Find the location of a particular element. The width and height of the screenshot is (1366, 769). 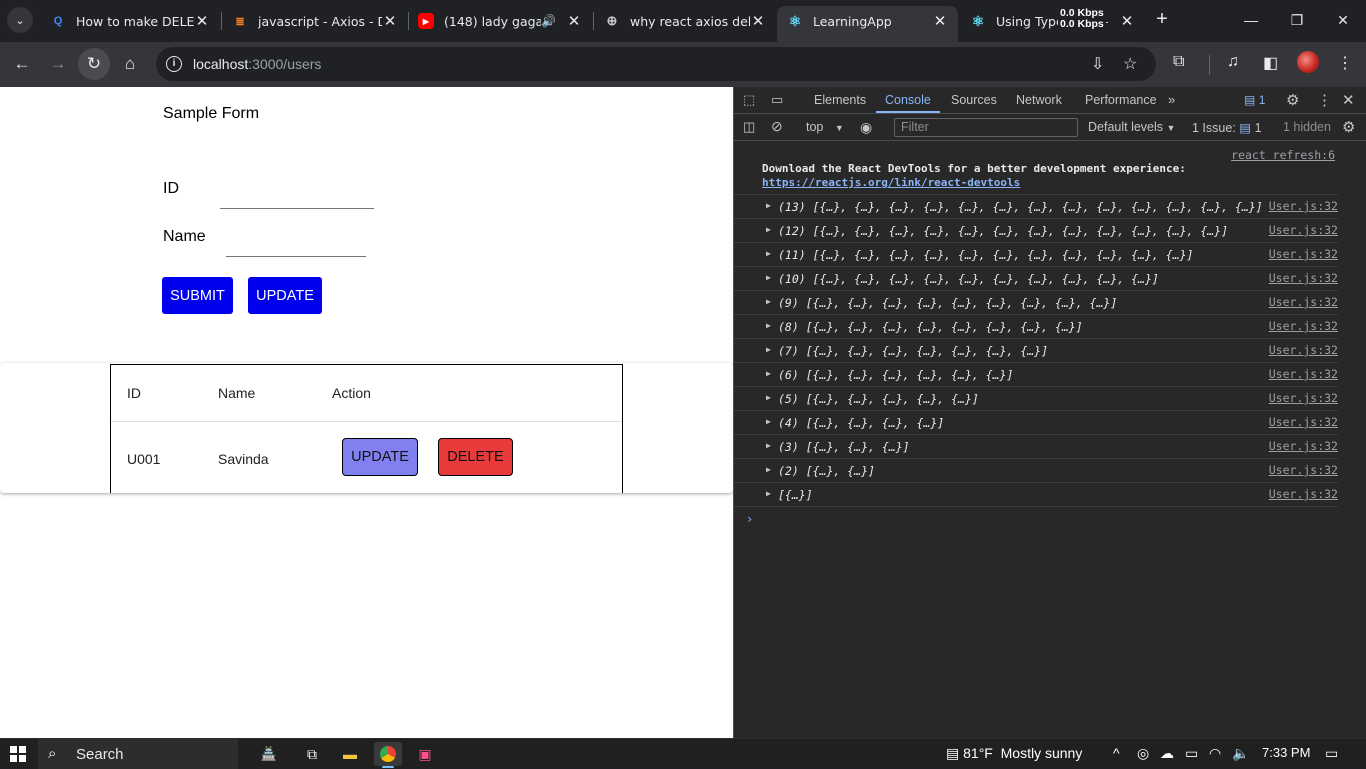

tab-performance: Performance is located at coordinates (1121, 100).